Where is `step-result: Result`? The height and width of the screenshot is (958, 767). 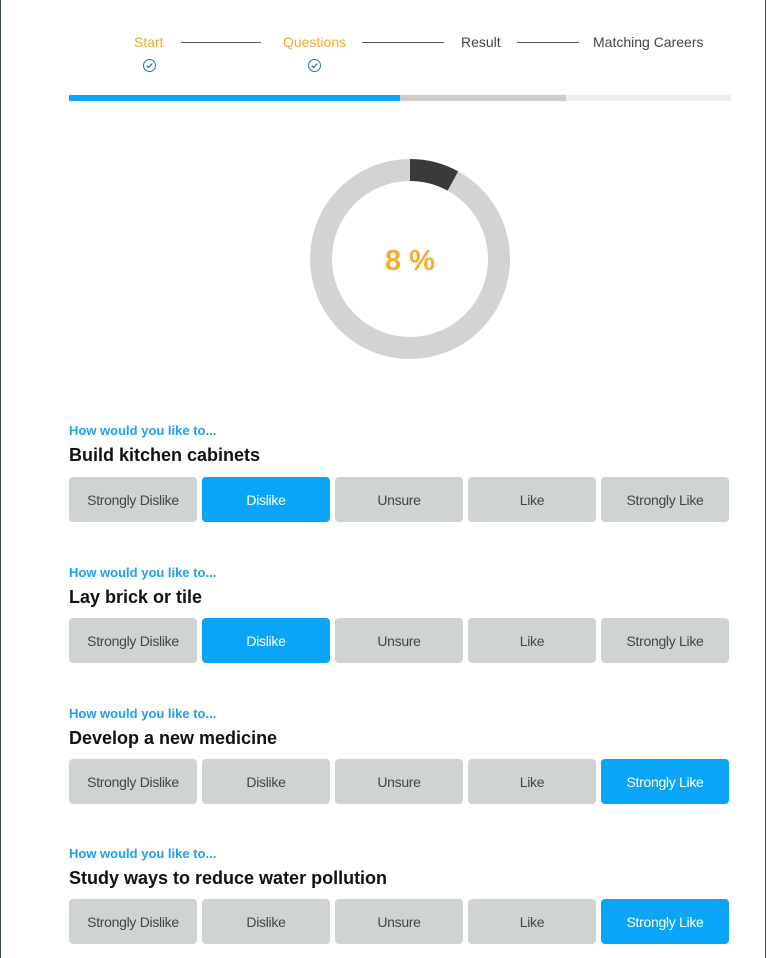 step-result: Result is located at coordinates (481, 42).